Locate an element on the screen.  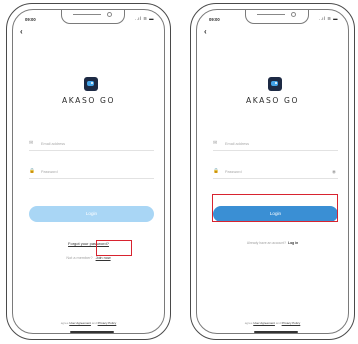
login-button: Login is located at coordinates (91, 214).